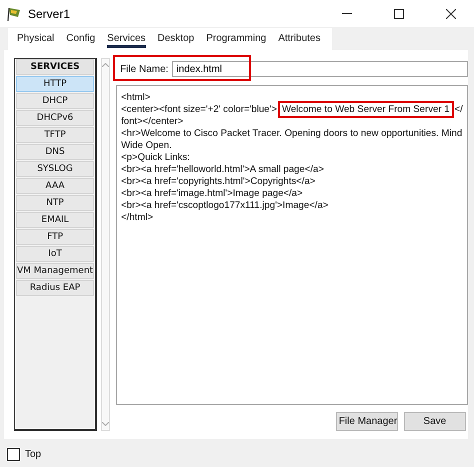 This screenshot has width=474, height=467. I want to click on code-text: <br><a href='cscoptlogo177x111.jpg'>Image</a>, so click(224, 205).